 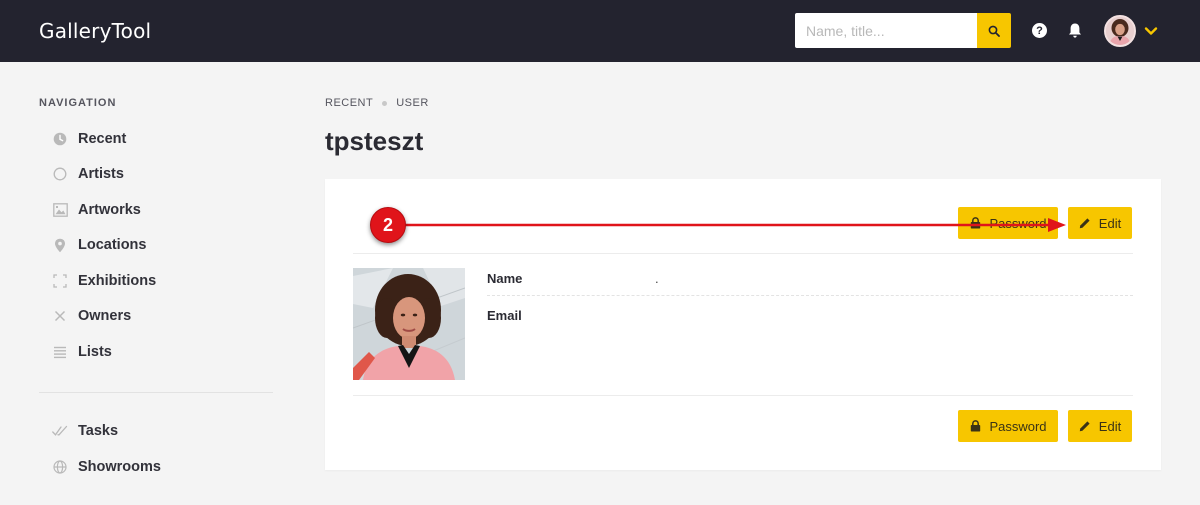 I want to click on sidebar-item-owners: Owners, so click(x=91, y=316).